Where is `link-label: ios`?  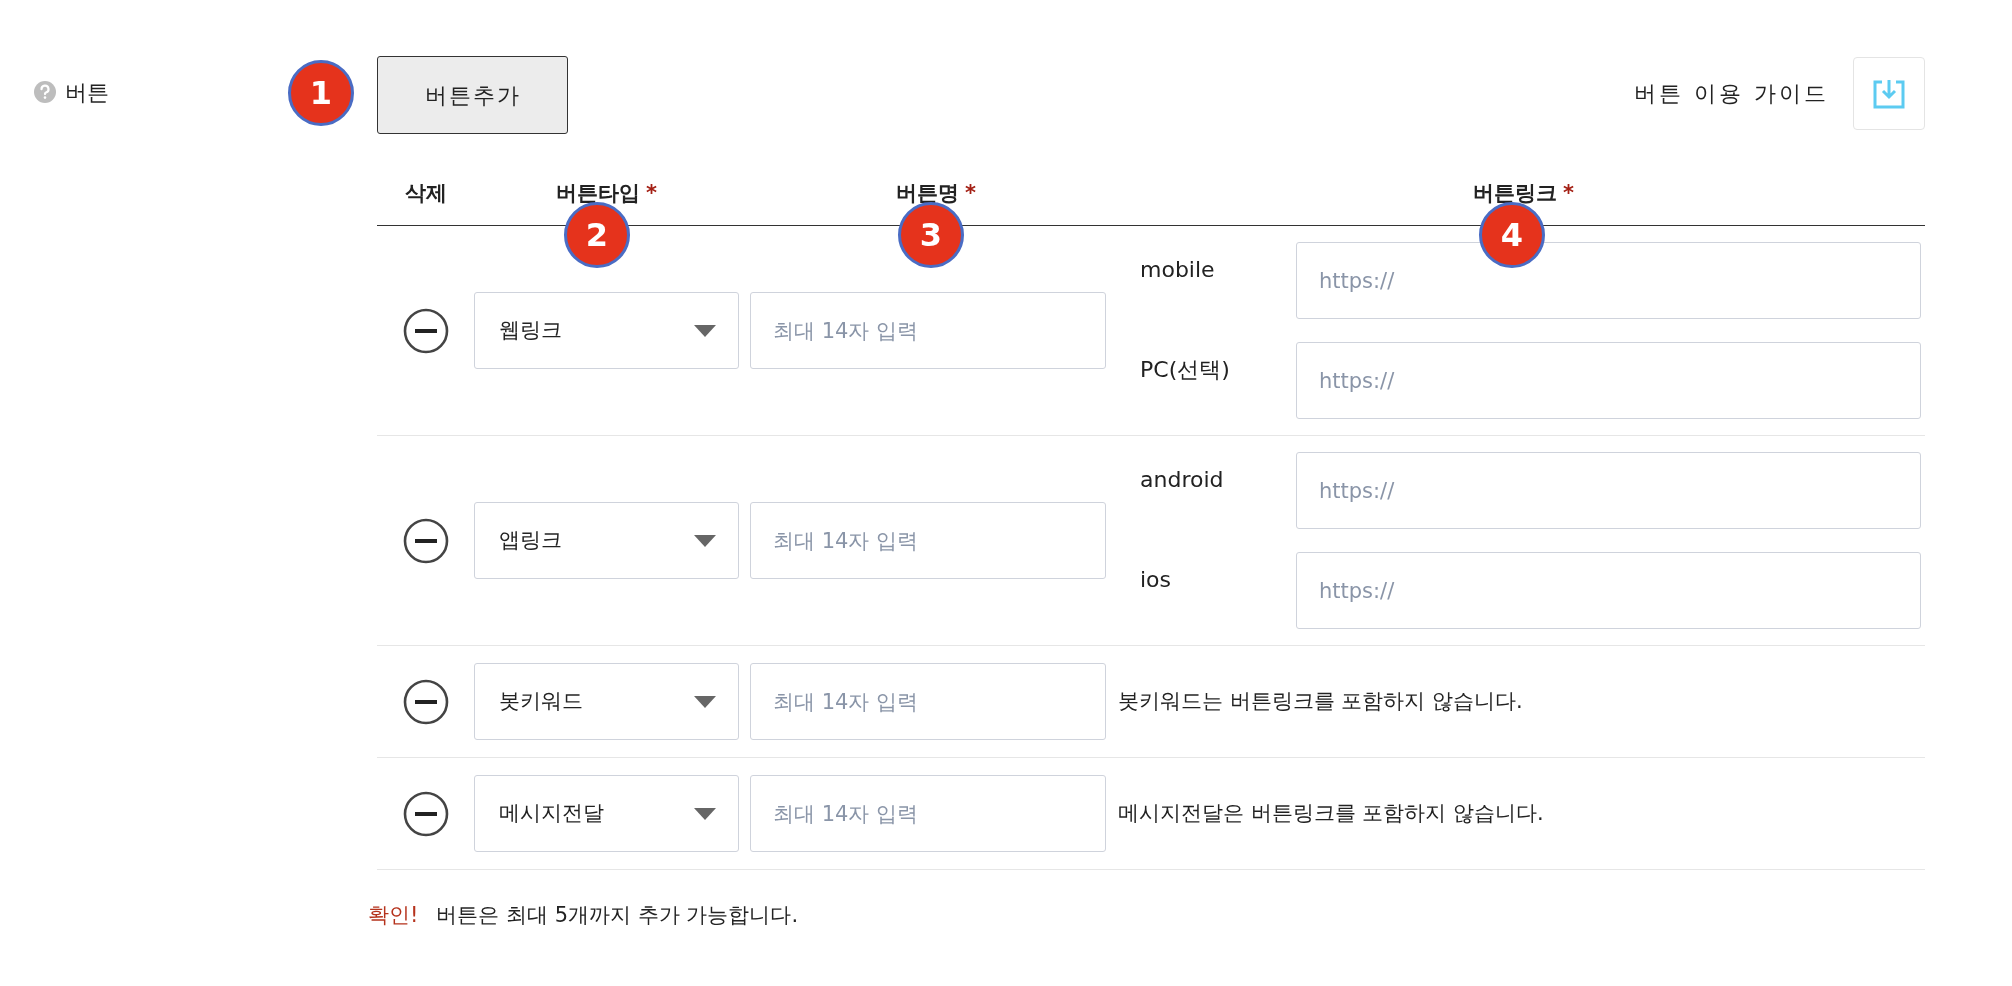 link-label: ios is located at coordinates (1156, 580).